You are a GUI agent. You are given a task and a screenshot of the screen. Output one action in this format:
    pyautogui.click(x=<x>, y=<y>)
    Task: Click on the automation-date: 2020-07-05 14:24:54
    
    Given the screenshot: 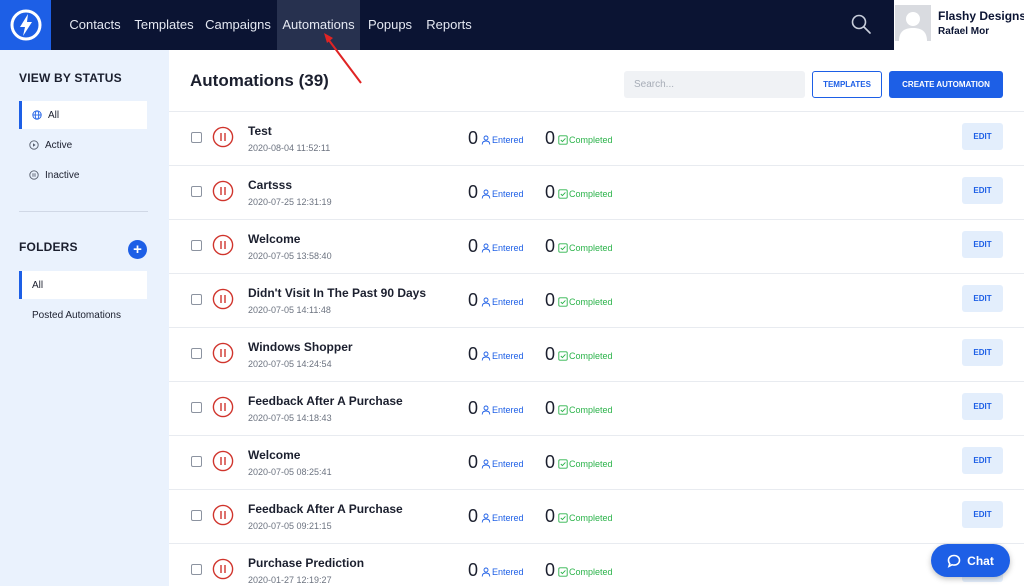 What is the action you would take?
    pyautogui.click(x=290, y=364)
    